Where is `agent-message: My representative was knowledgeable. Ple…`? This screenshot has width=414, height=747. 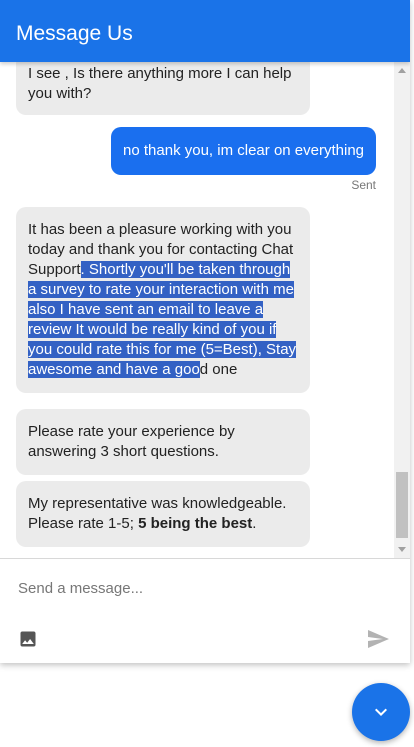 agent-message: My representative was knowledgeable. Ple… is located at coordinates (163, 514).